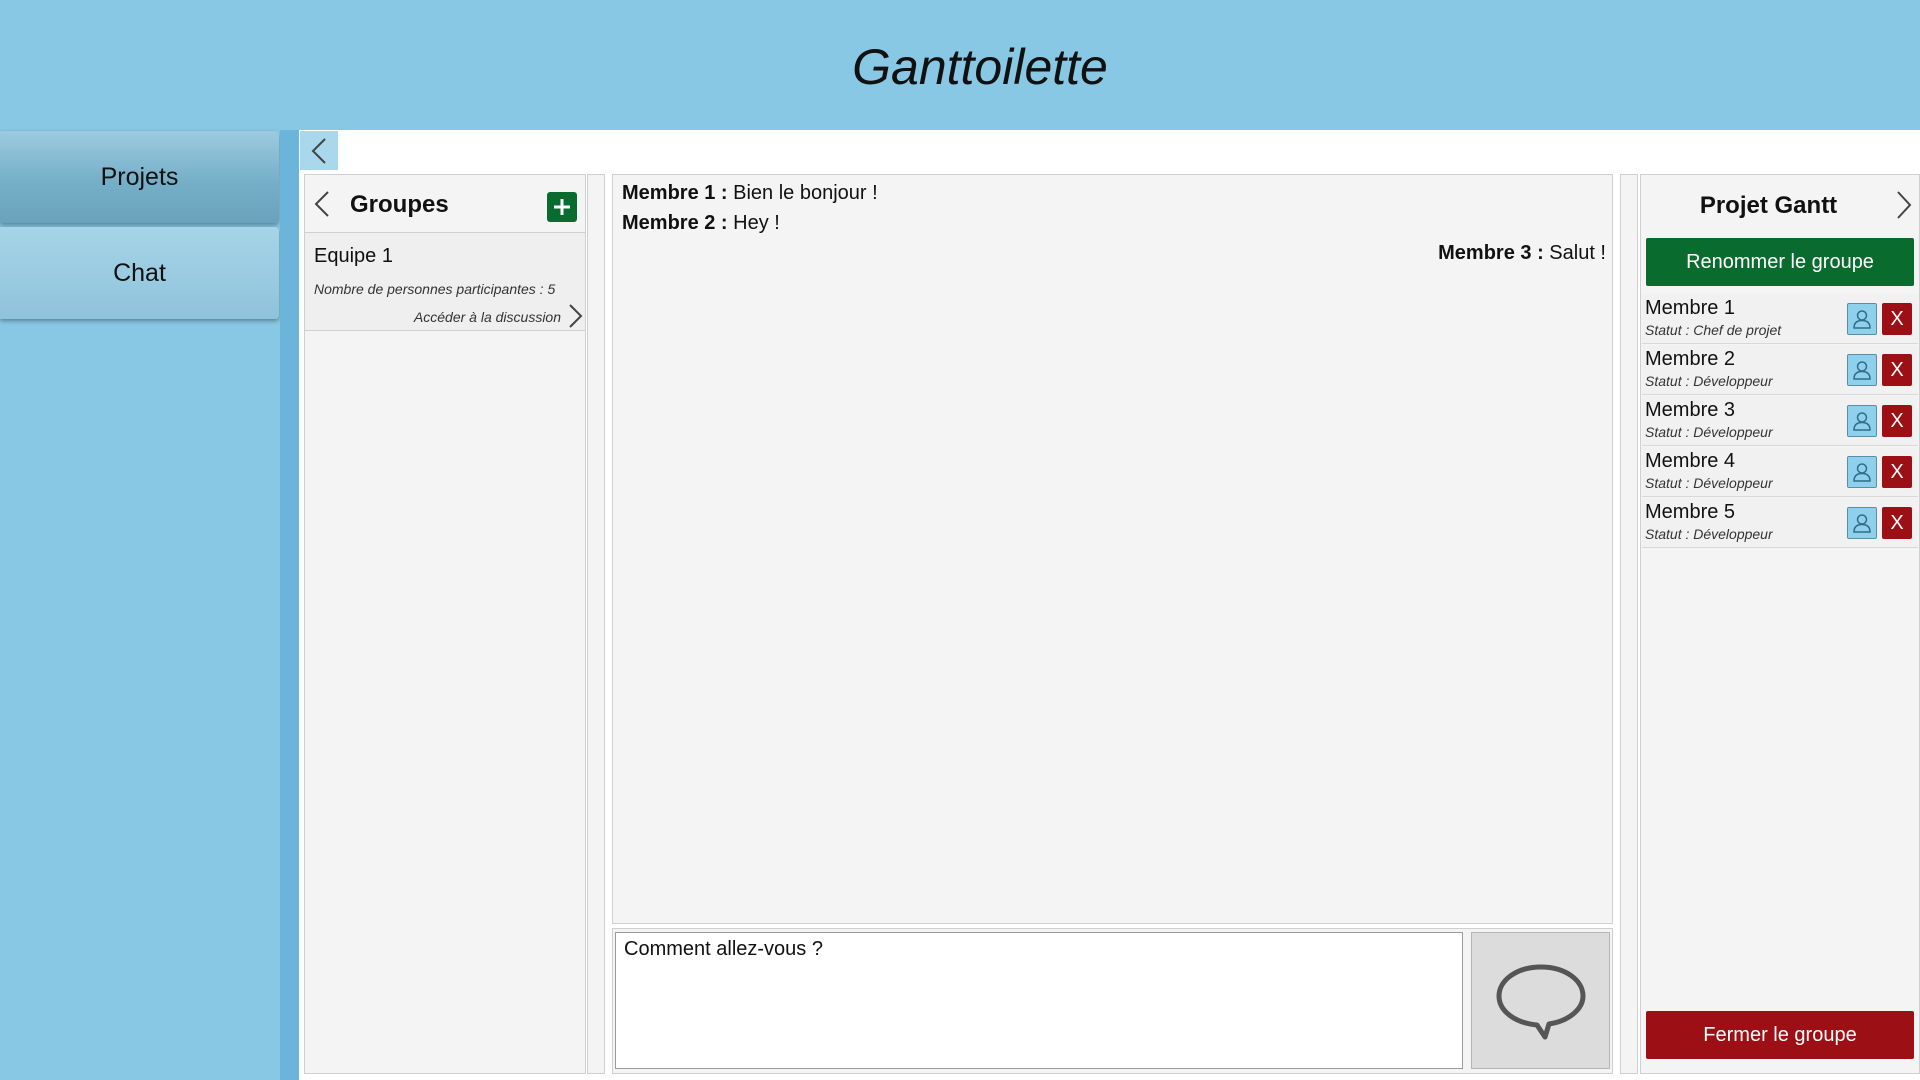 The height and width of the screenshot is (1080, 1920). I want to click on groups-back-chevron-icon, so click(322, 204).